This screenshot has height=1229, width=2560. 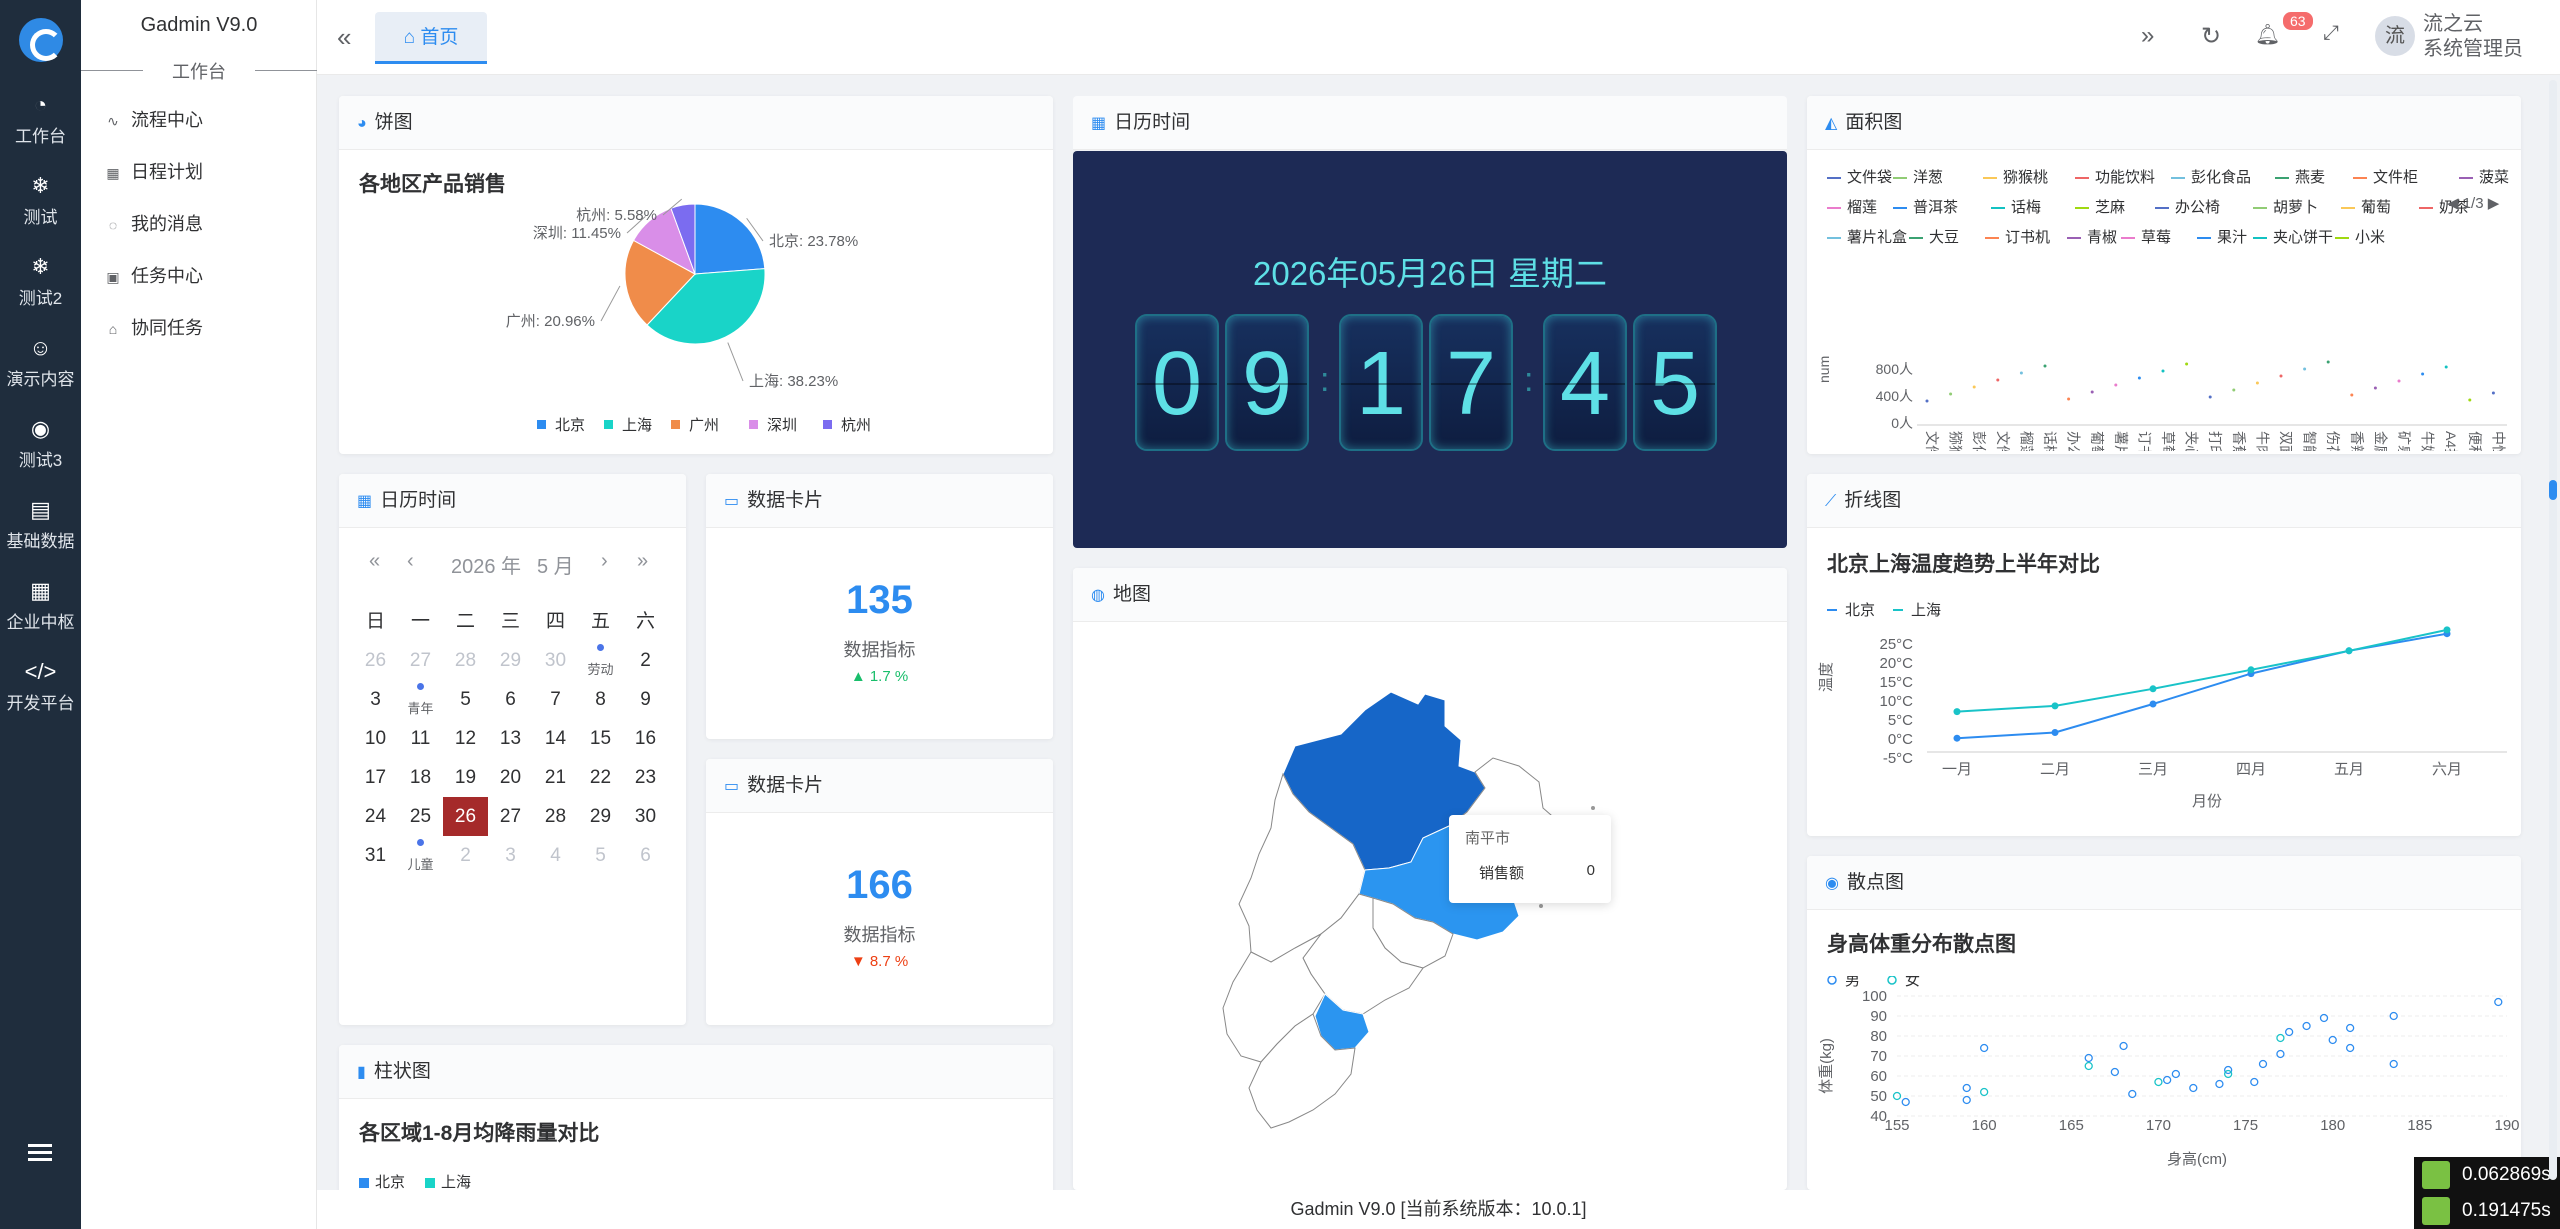 I want to click on area-legend-item: 彭化食品, so click(x=2211, y=176).